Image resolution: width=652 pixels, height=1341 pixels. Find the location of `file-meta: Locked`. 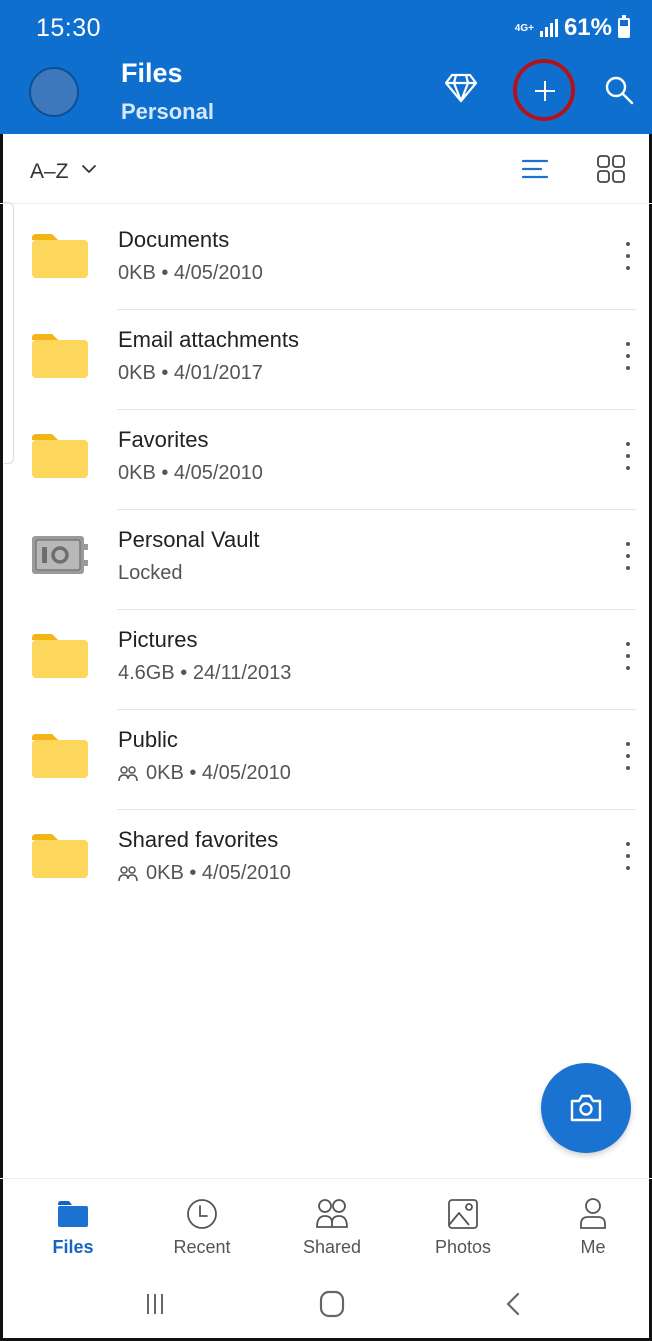

file-meta: Locked is located at coordinates (150, 573).